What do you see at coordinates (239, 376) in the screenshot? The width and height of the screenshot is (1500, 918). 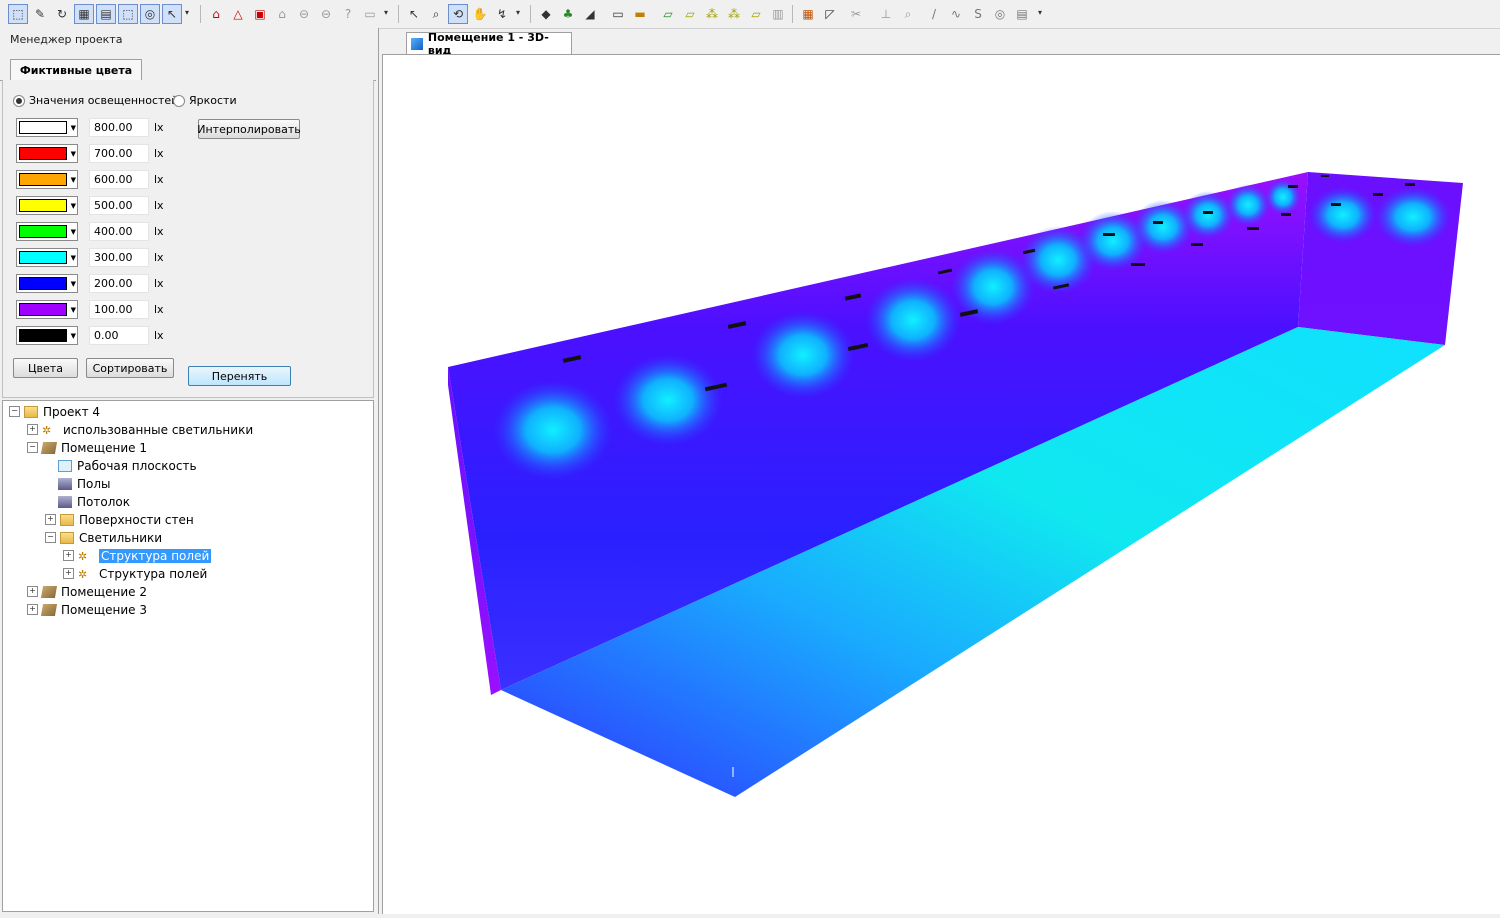 I see `adopt-button: Перенять` at bounding box center [239, 376].